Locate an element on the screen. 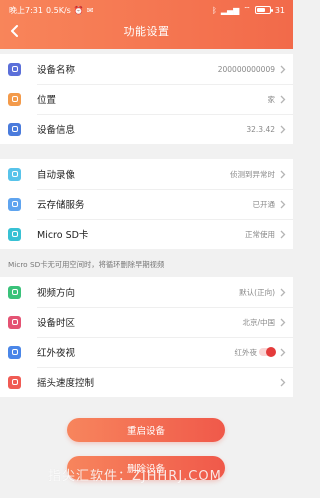 This screenshot has height=498, width=320. back-arrow-icon is located at coordinates (14, 31).